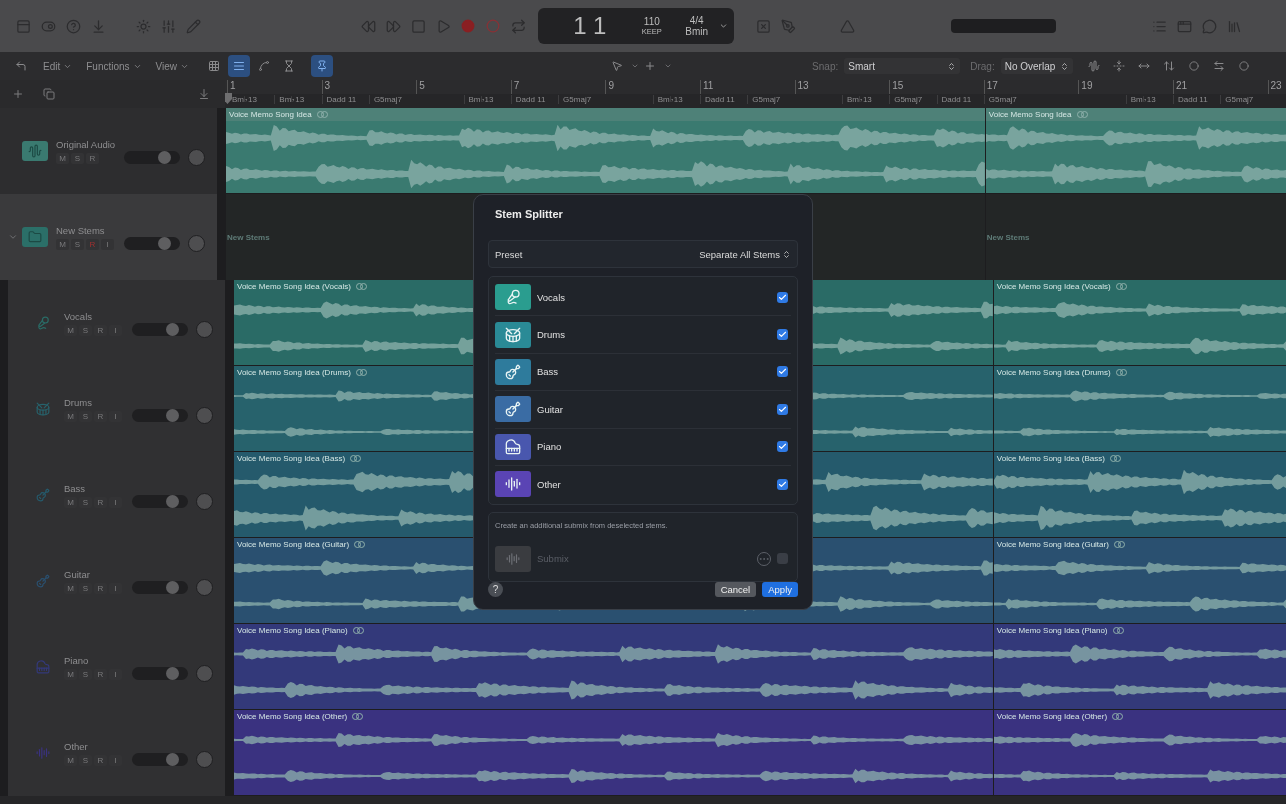 Image resolution: width=1286 pixels, height=804 pixels. I want to click on stem-name: Vocals, so click(551, 297).